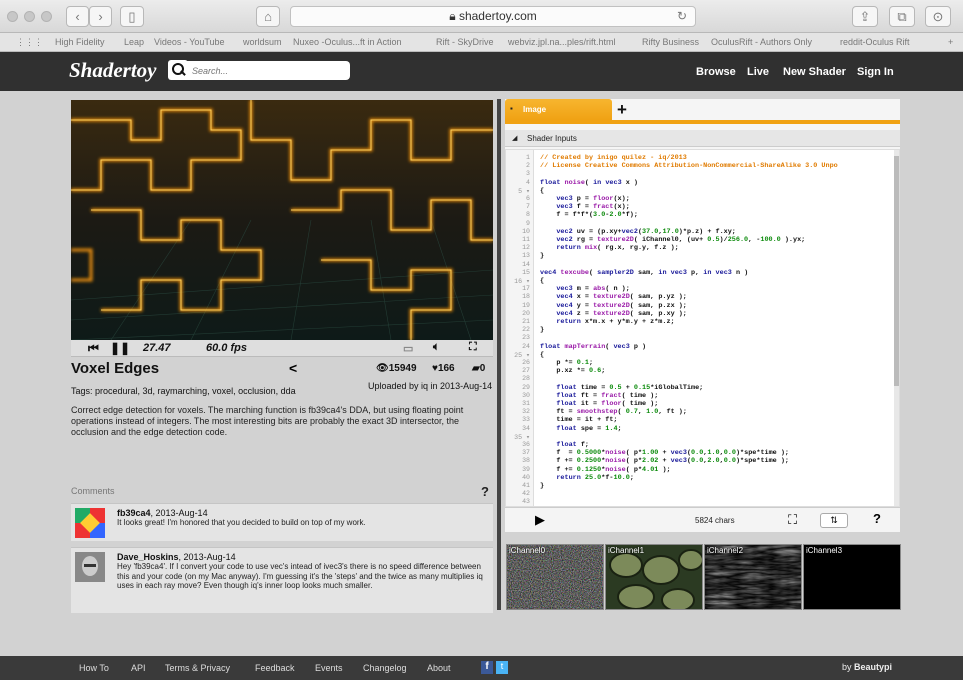 The width and height of the screenshot is (963, 680). I want to click on facebook-icon: f, so click(487, 667).